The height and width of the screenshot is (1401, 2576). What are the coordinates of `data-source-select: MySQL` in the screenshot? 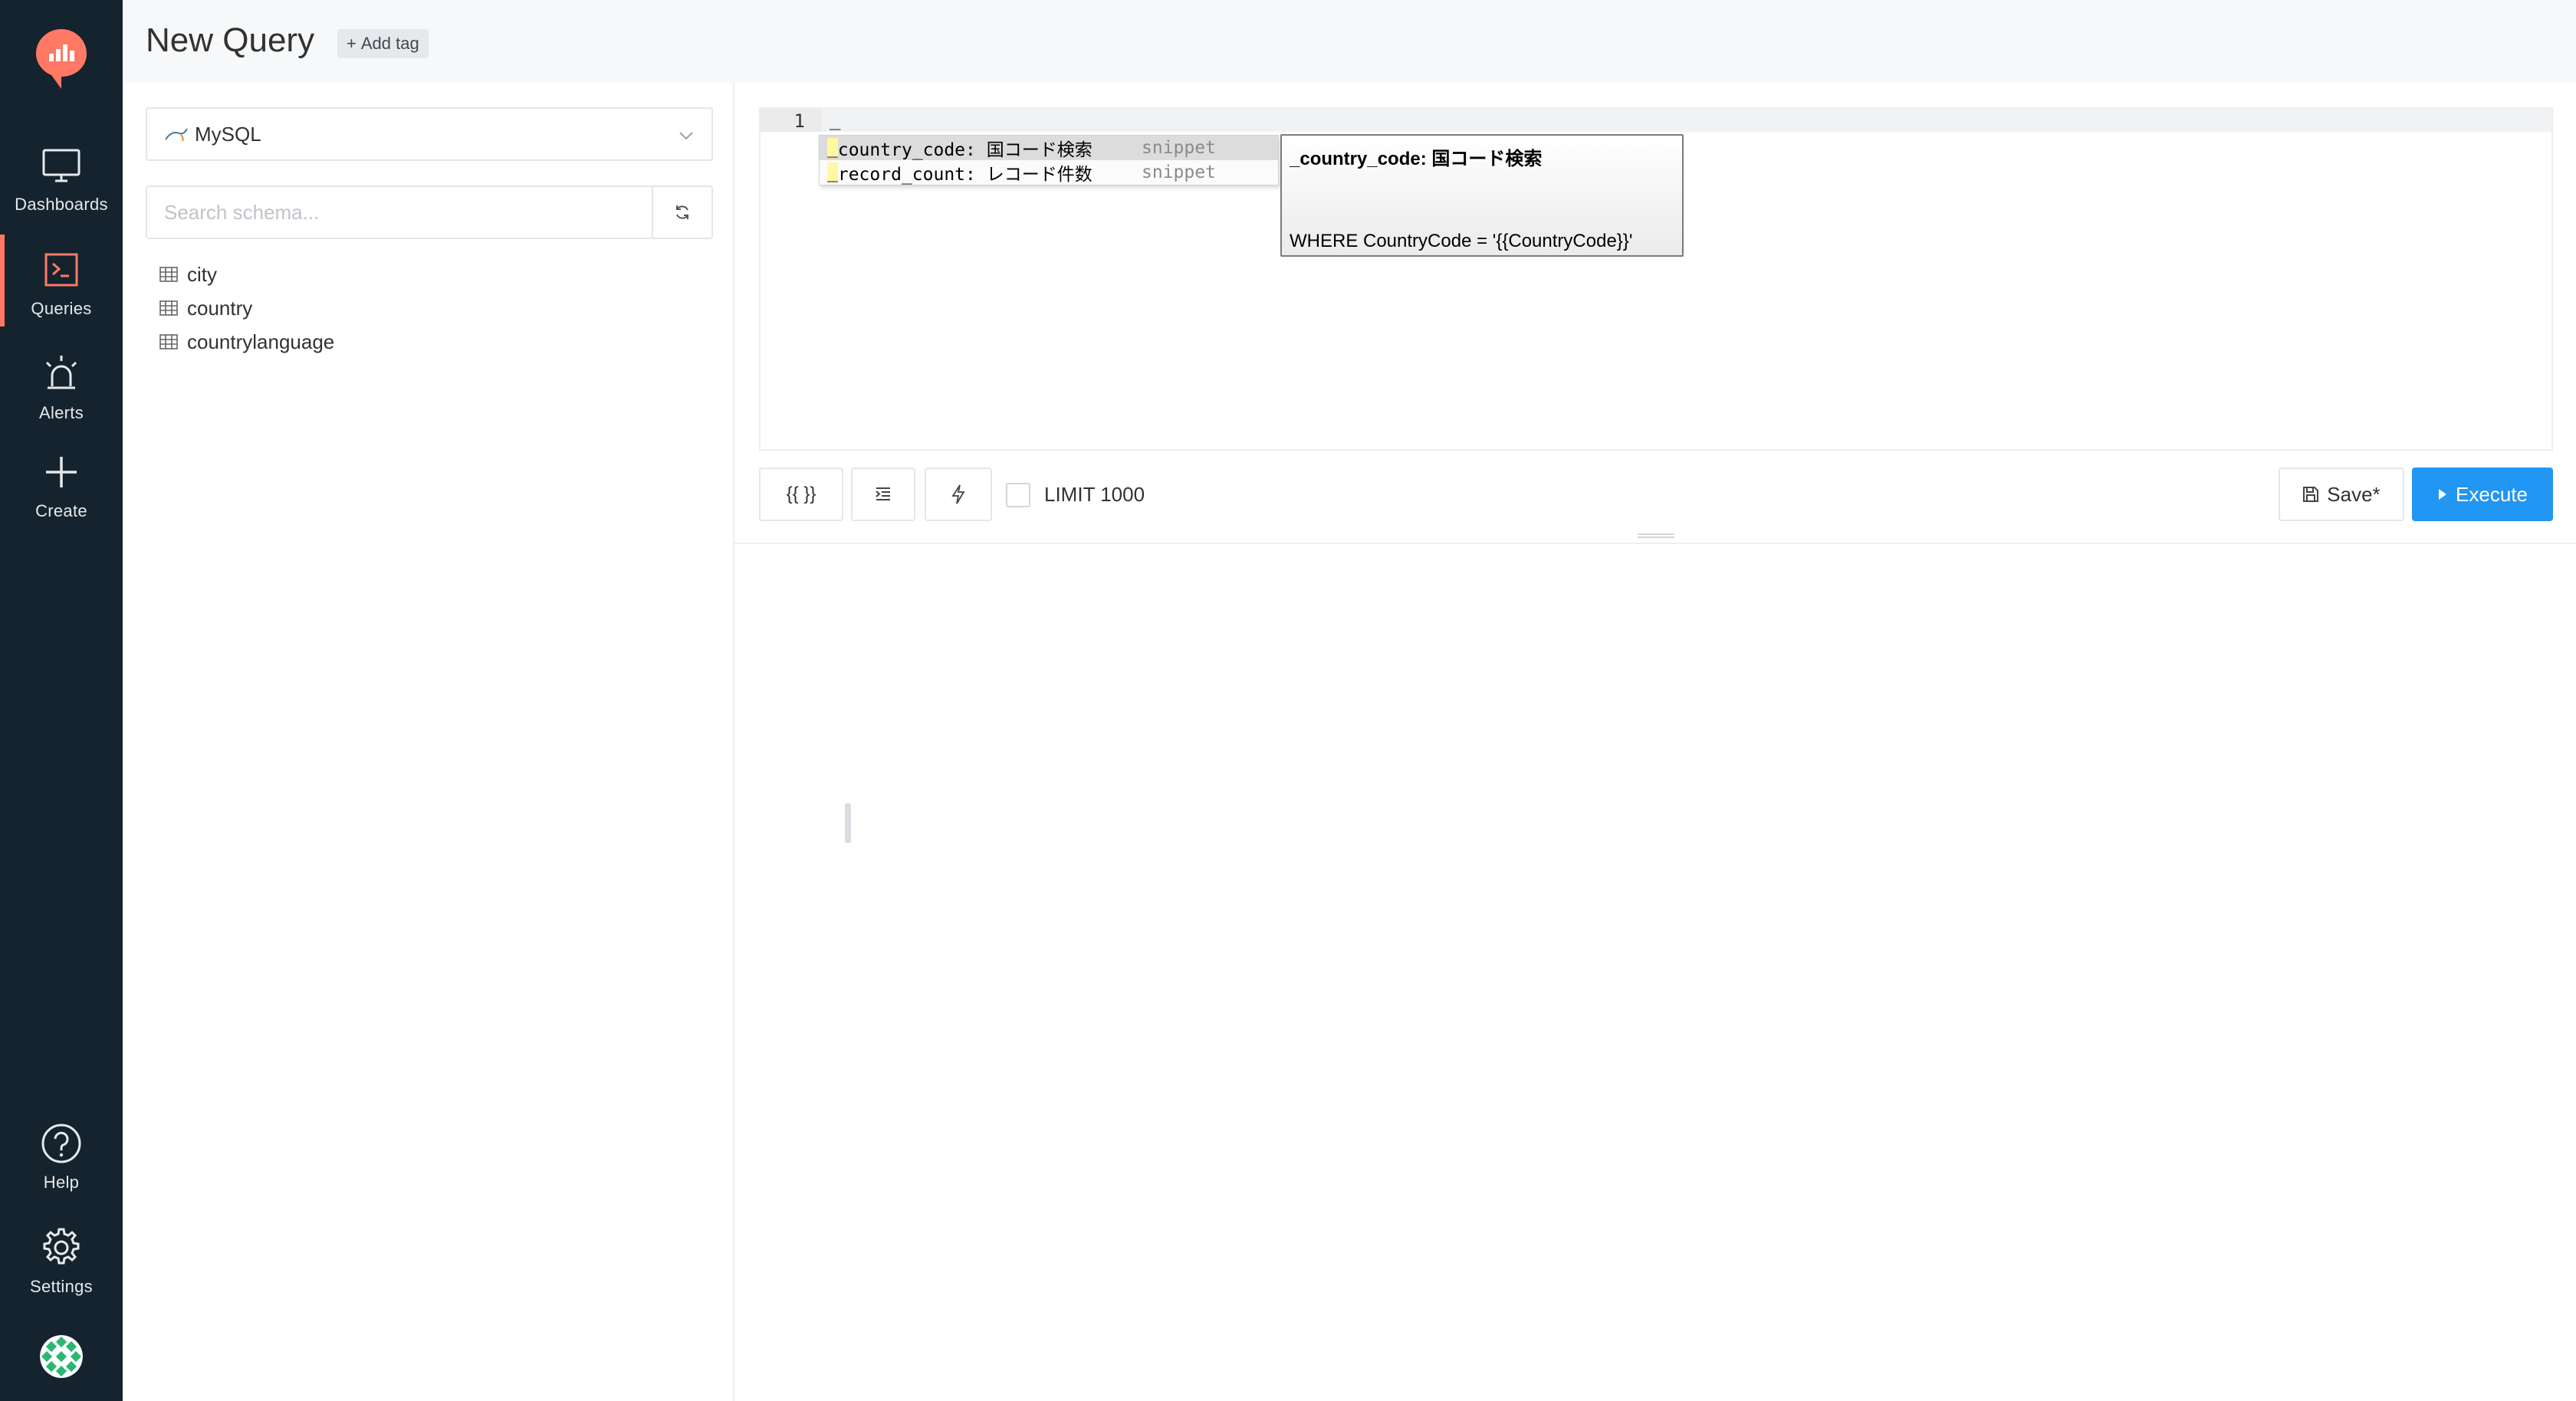 It's located at (430, 134).